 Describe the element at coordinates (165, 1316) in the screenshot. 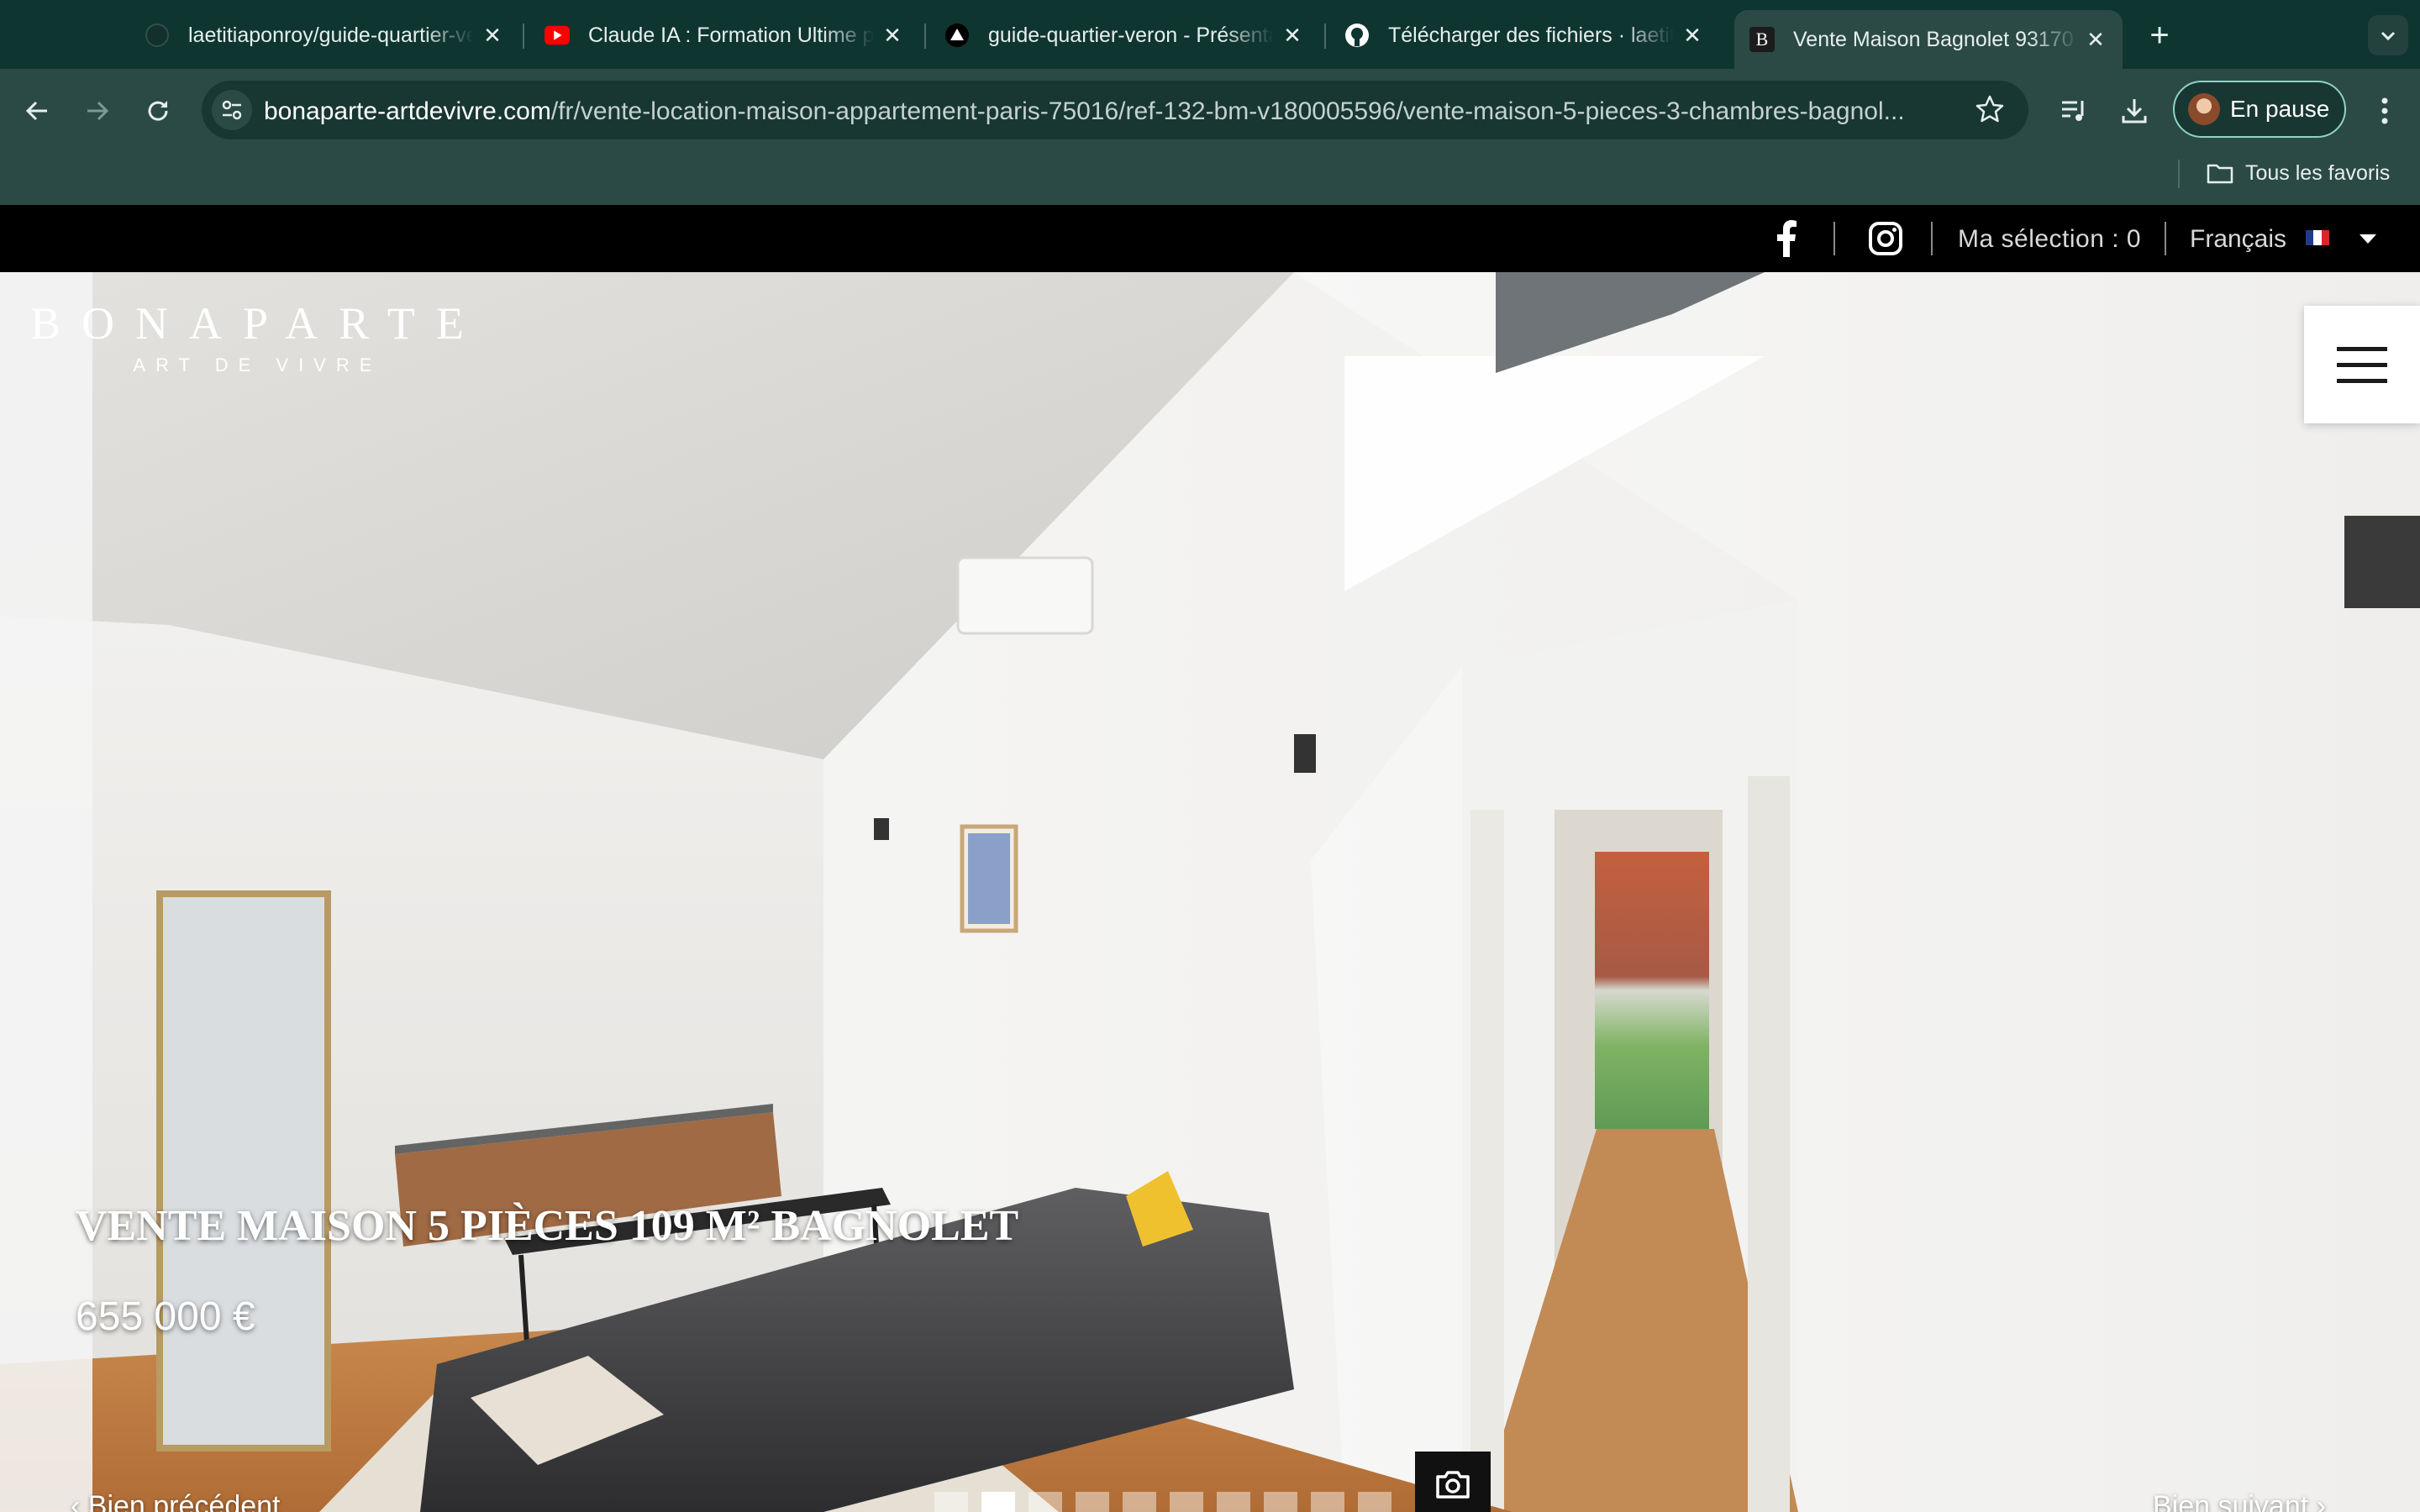

I see `listing-price: 655 000 €` at that location.